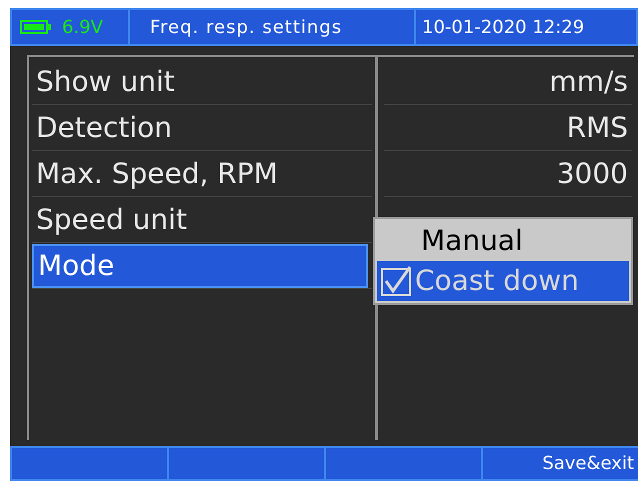  Describe the element at coordinates (503, 28) in the screenshot. I see `date-time: 10-01-2020 12:29` at that location.